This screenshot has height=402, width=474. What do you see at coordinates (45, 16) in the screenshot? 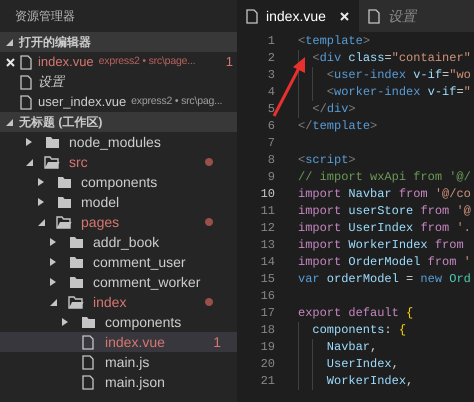
I see `explorer-title: 资源管理器` at bounding box center [45, 16].